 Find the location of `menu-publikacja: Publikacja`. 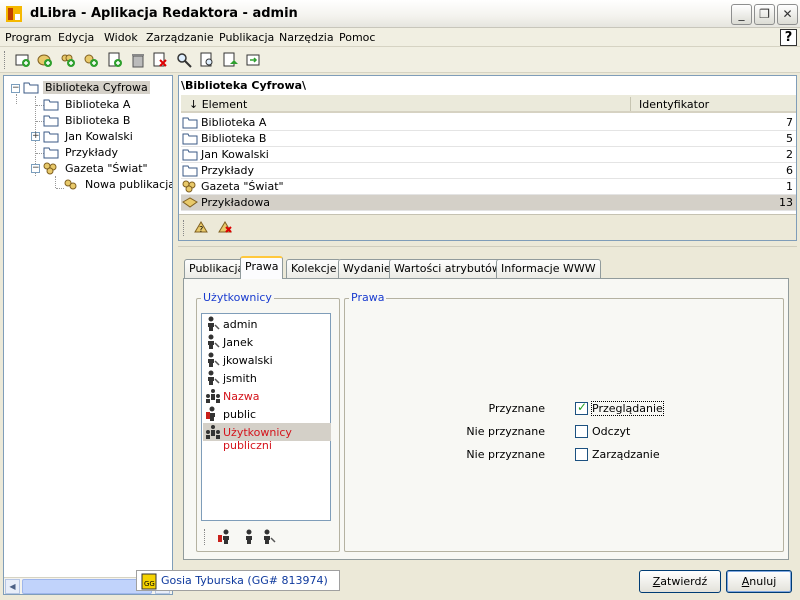

menu-publikacja: Publikacja is located at coordinates (246, 37).